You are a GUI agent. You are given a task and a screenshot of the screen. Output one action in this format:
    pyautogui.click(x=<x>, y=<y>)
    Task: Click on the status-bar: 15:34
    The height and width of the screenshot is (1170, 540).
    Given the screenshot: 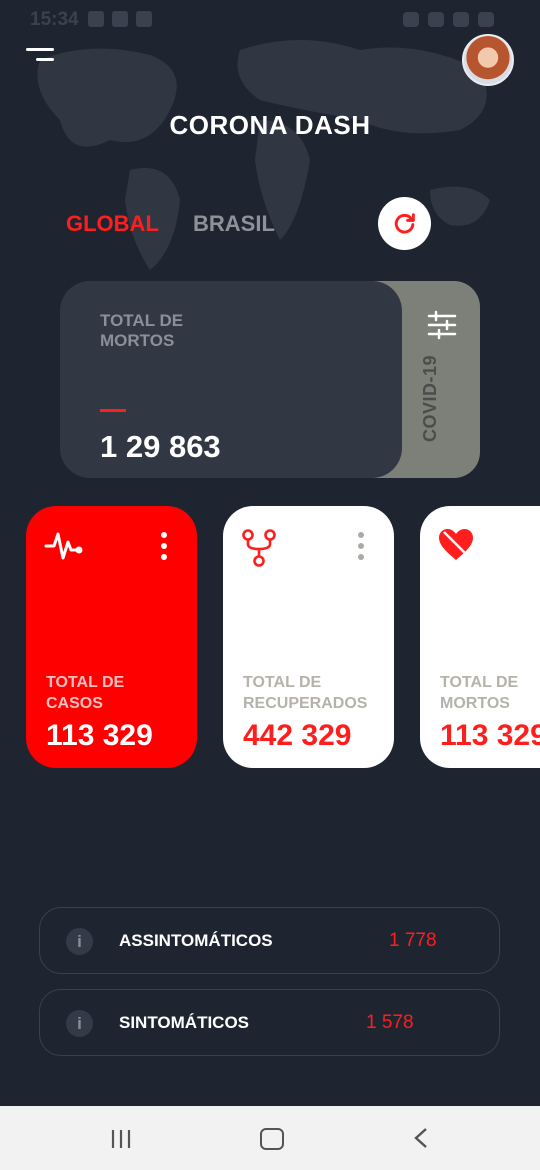 What is the action you would take?
    pyautogui.click(x=270, y=20)
    